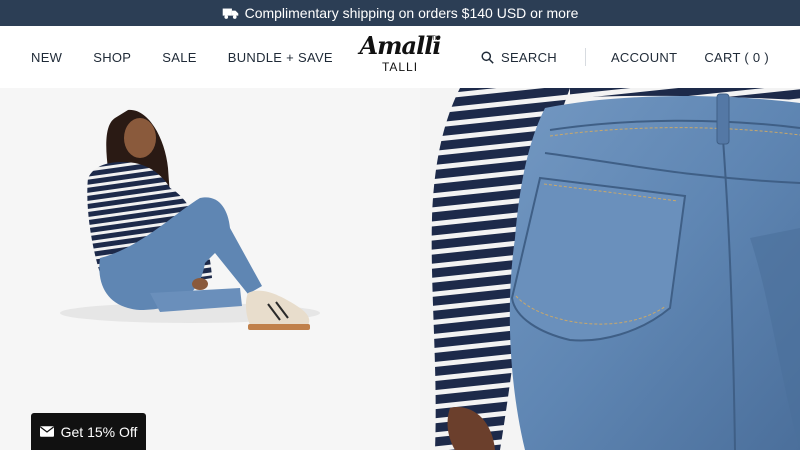 This screenshot has height=450, width=800. What do you see at coordinates (99, 431) in the screenshot?
I see `discount-label: Get 15% Off` at bounding box center [99, 431].